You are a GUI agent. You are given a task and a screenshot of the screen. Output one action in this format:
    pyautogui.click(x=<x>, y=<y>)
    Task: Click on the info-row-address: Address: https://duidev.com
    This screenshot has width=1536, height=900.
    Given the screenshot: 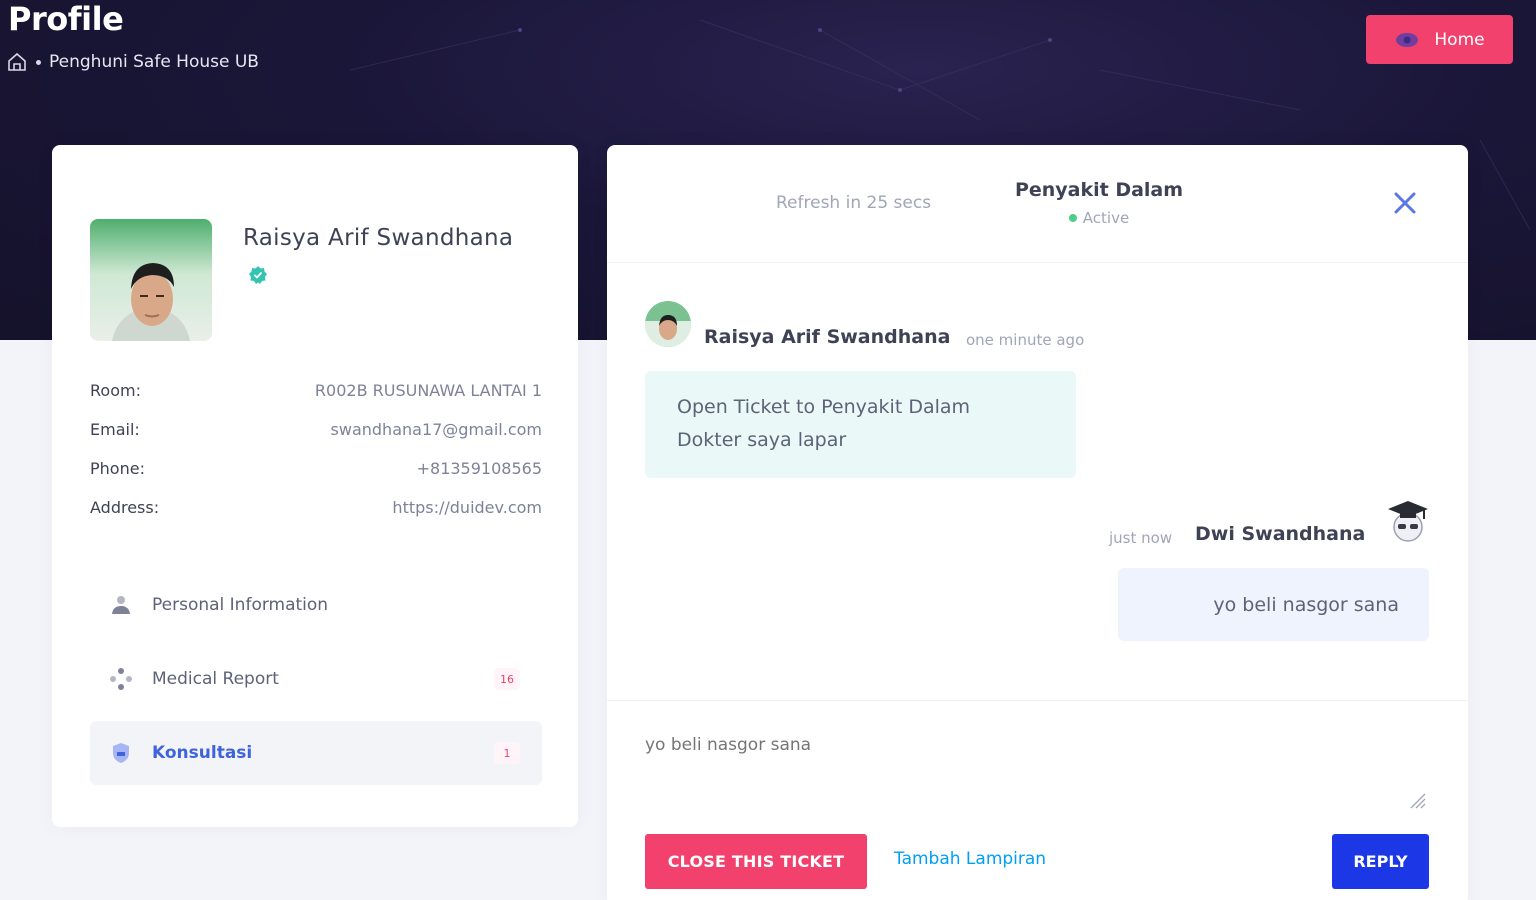 What is the action you would take?
    pyautogui.click(x=316, y=507)
    